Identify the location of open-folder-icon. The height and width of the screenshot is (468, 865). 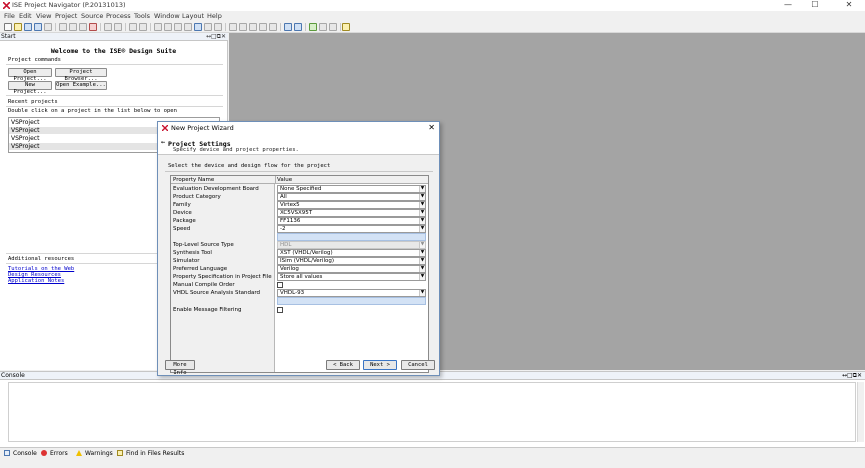
(18, 27).